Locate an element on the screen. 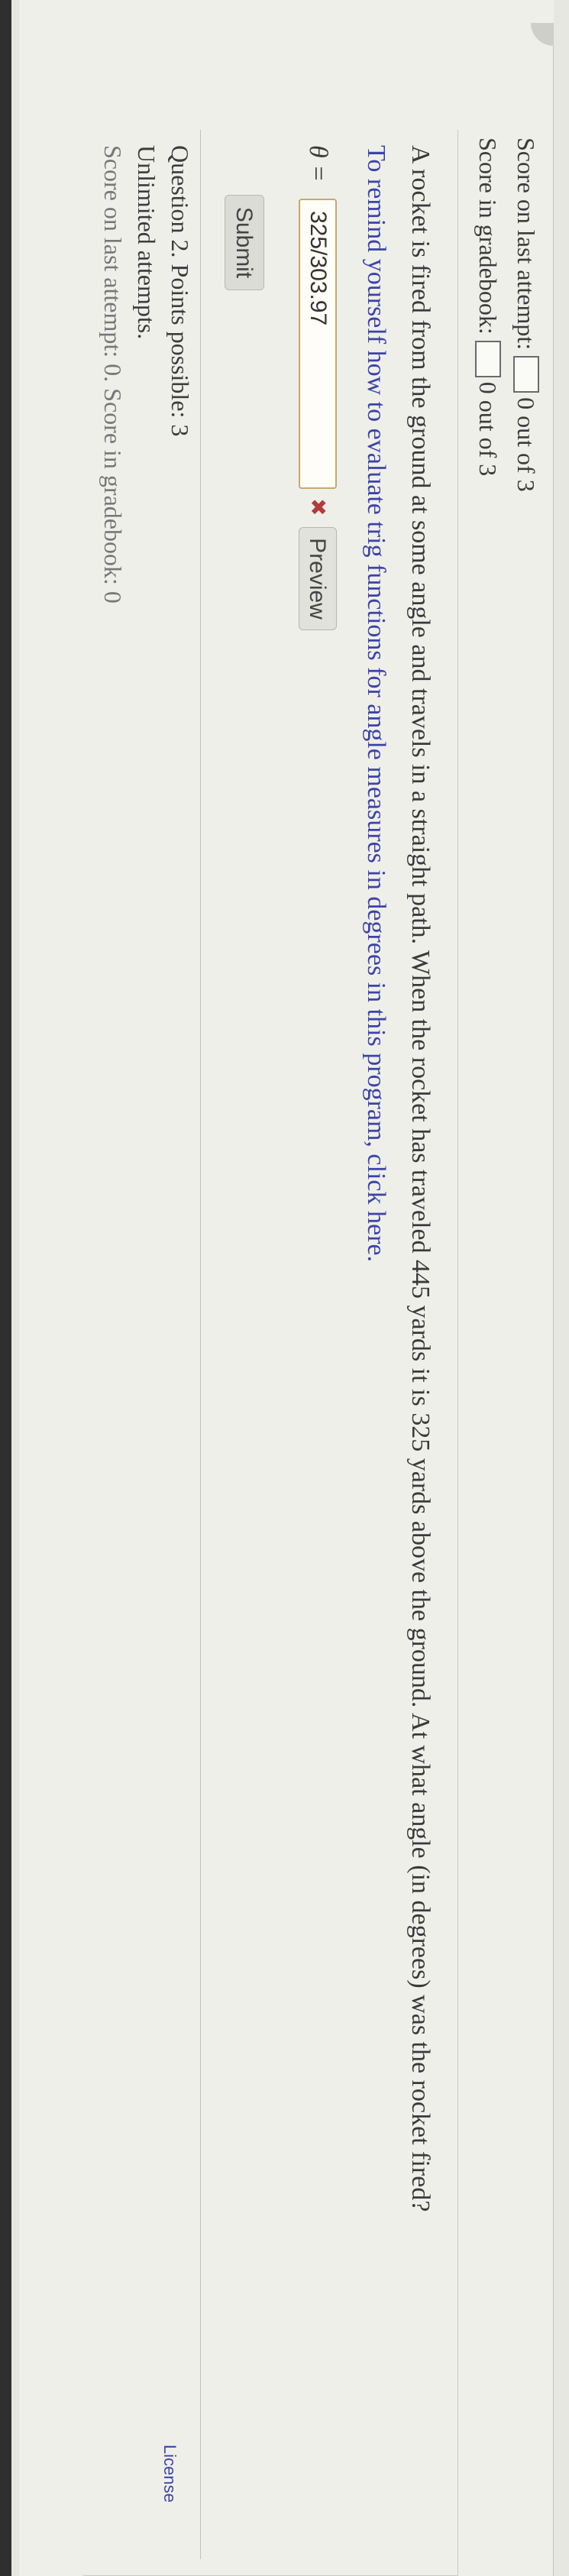 The image size is (569, 2576). answer-label: θ = is located at coordinates (318, 164).